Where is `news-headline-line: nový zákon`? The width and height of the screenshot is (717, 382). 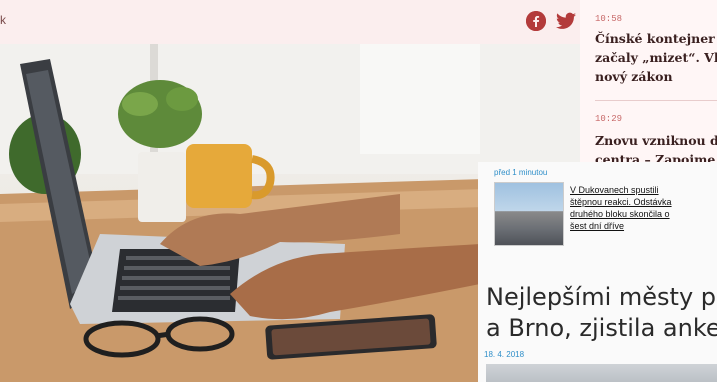 news-headline-line: nový zákon is located at coordinates (656, 76).